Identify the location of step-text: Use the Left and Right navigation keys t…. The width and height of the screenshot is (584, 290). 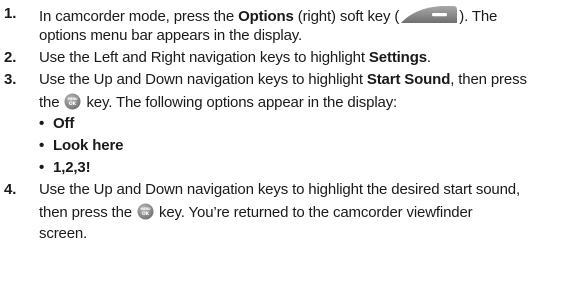
(235, 57).